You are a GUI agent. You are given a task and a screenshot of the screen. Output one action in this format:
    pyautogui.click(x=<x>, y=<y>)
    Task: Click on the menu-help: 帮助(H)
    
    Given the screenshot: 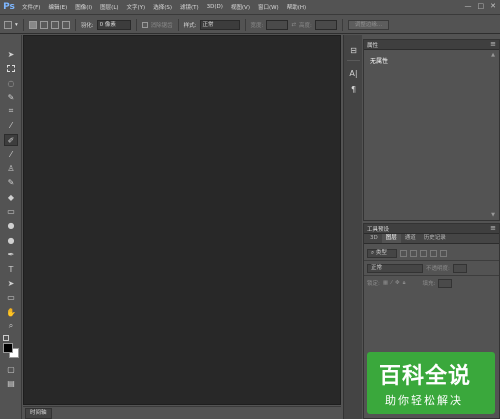 What is the action you would take?
    pyautogui.click(x=296, y=7)
    